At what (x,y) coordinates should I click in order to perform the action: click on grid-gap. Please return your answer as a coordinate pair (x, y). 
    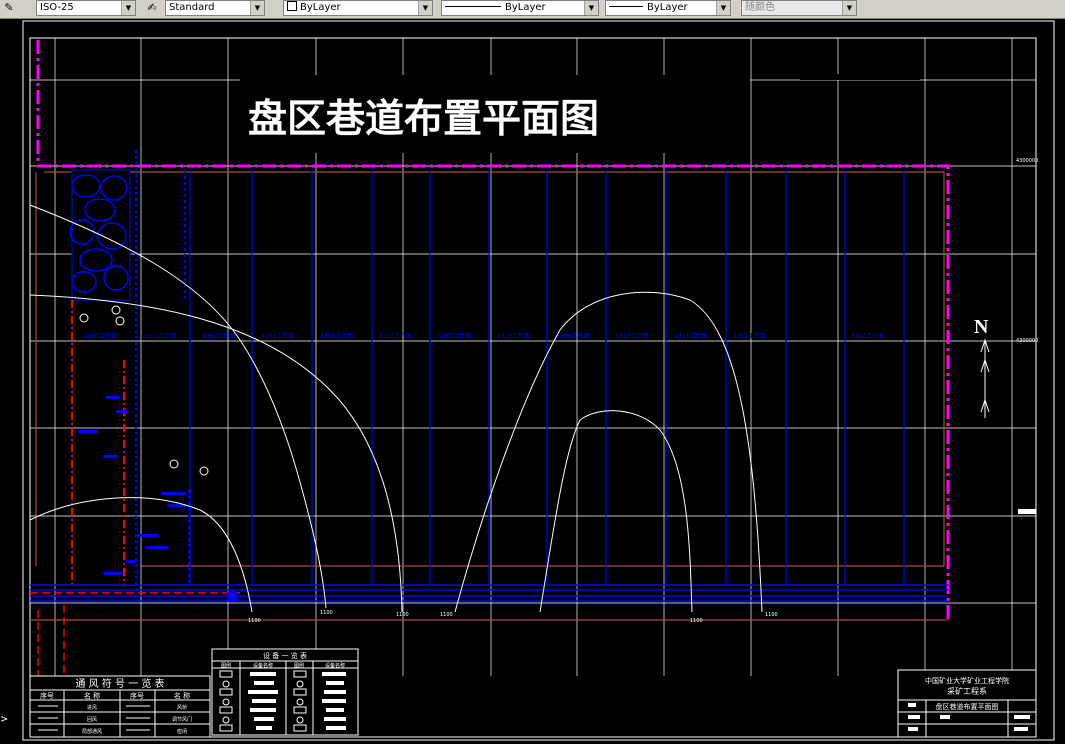
    Looking at the image, I should click on (860, 77).